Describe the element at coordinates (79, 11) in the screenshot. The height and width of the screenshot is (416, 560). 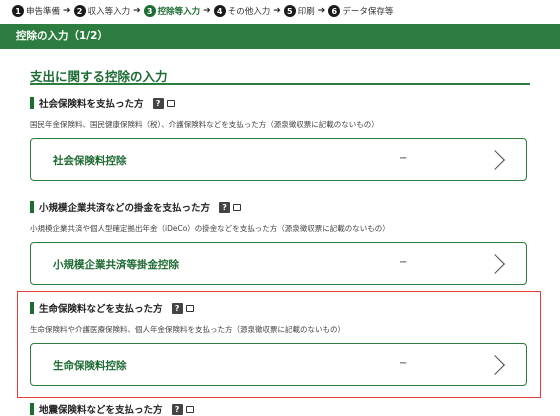
I see `step-number: 2` at that location.